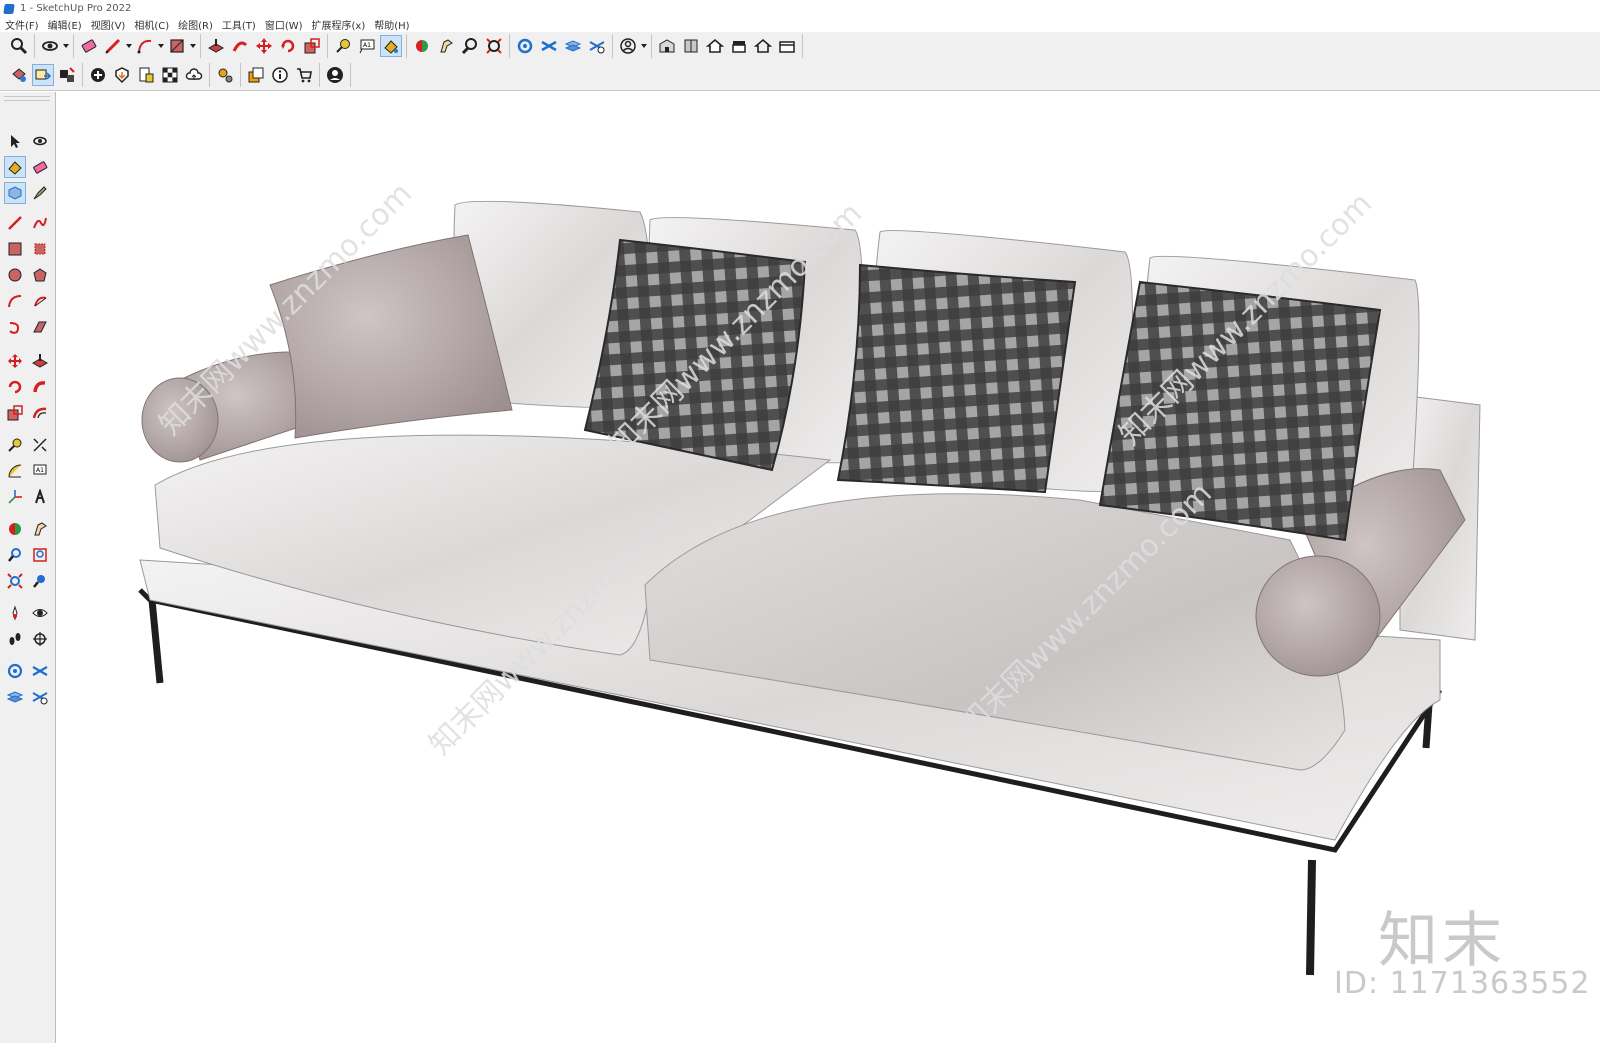 Image resolution: width=1600 pixels, height=1043 pixels. Describe the element at coordinates (15, 529) in the screenshot. I see `orbit2-icon` at that location.